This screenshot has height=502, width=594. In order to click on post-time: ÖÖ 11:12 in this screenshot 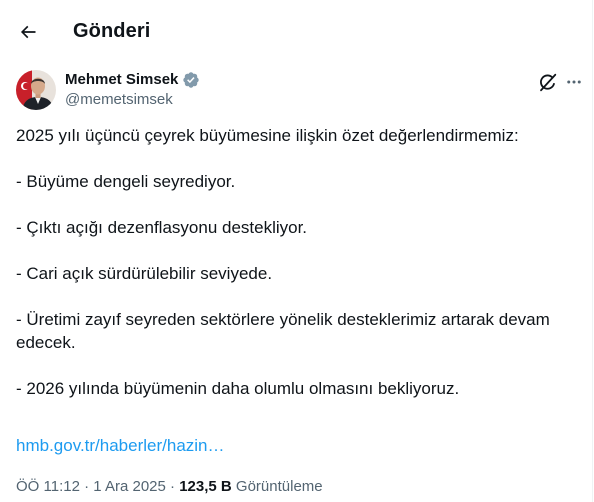, I will do `click(48, 486)`.